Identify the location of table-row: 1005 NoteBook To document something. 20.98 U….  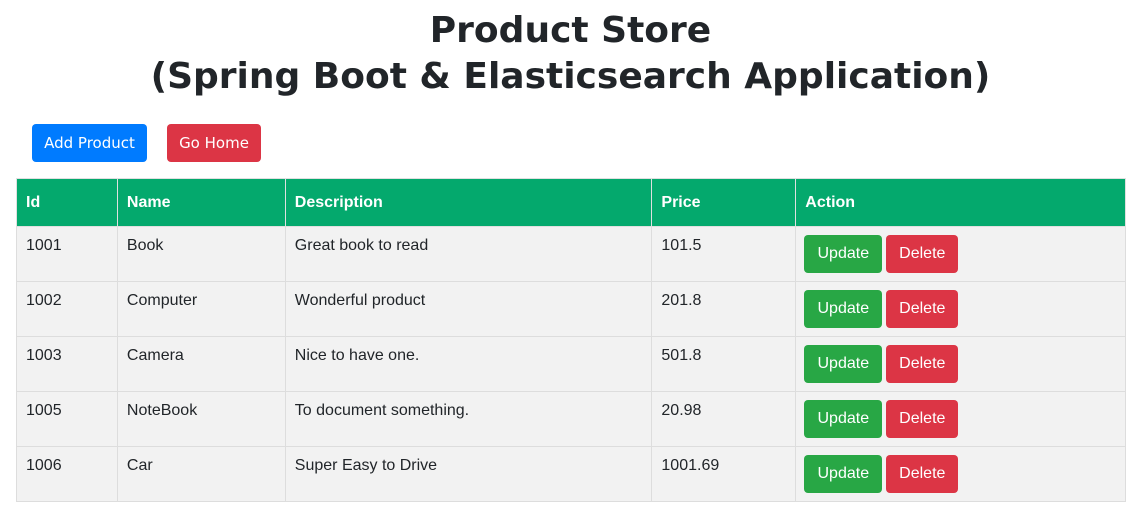
(571, 419).